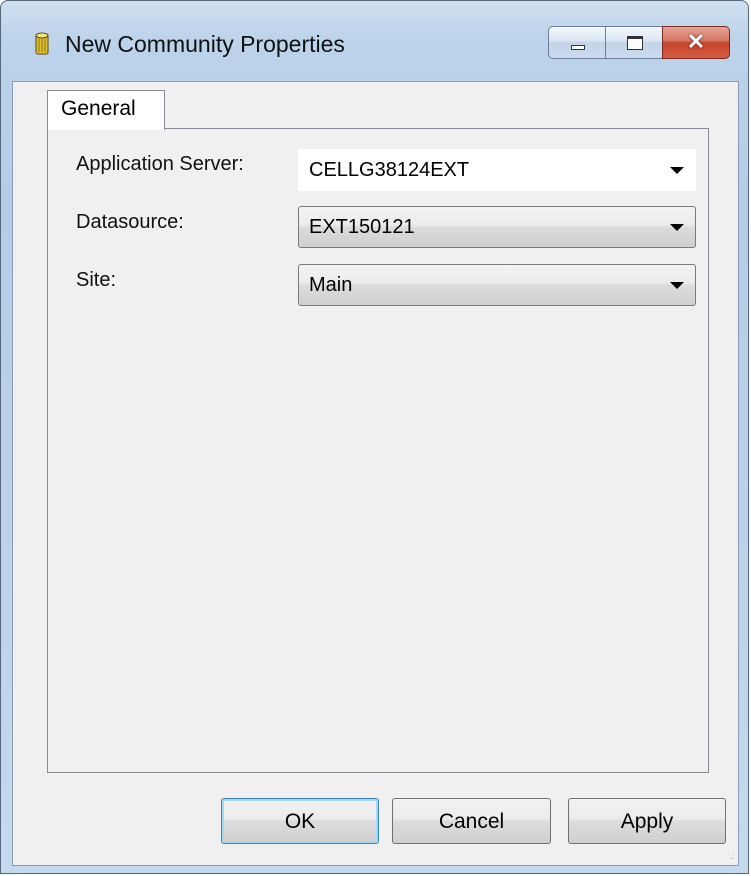  I want to click on window-title: New Community Properties, so click(205, 44).